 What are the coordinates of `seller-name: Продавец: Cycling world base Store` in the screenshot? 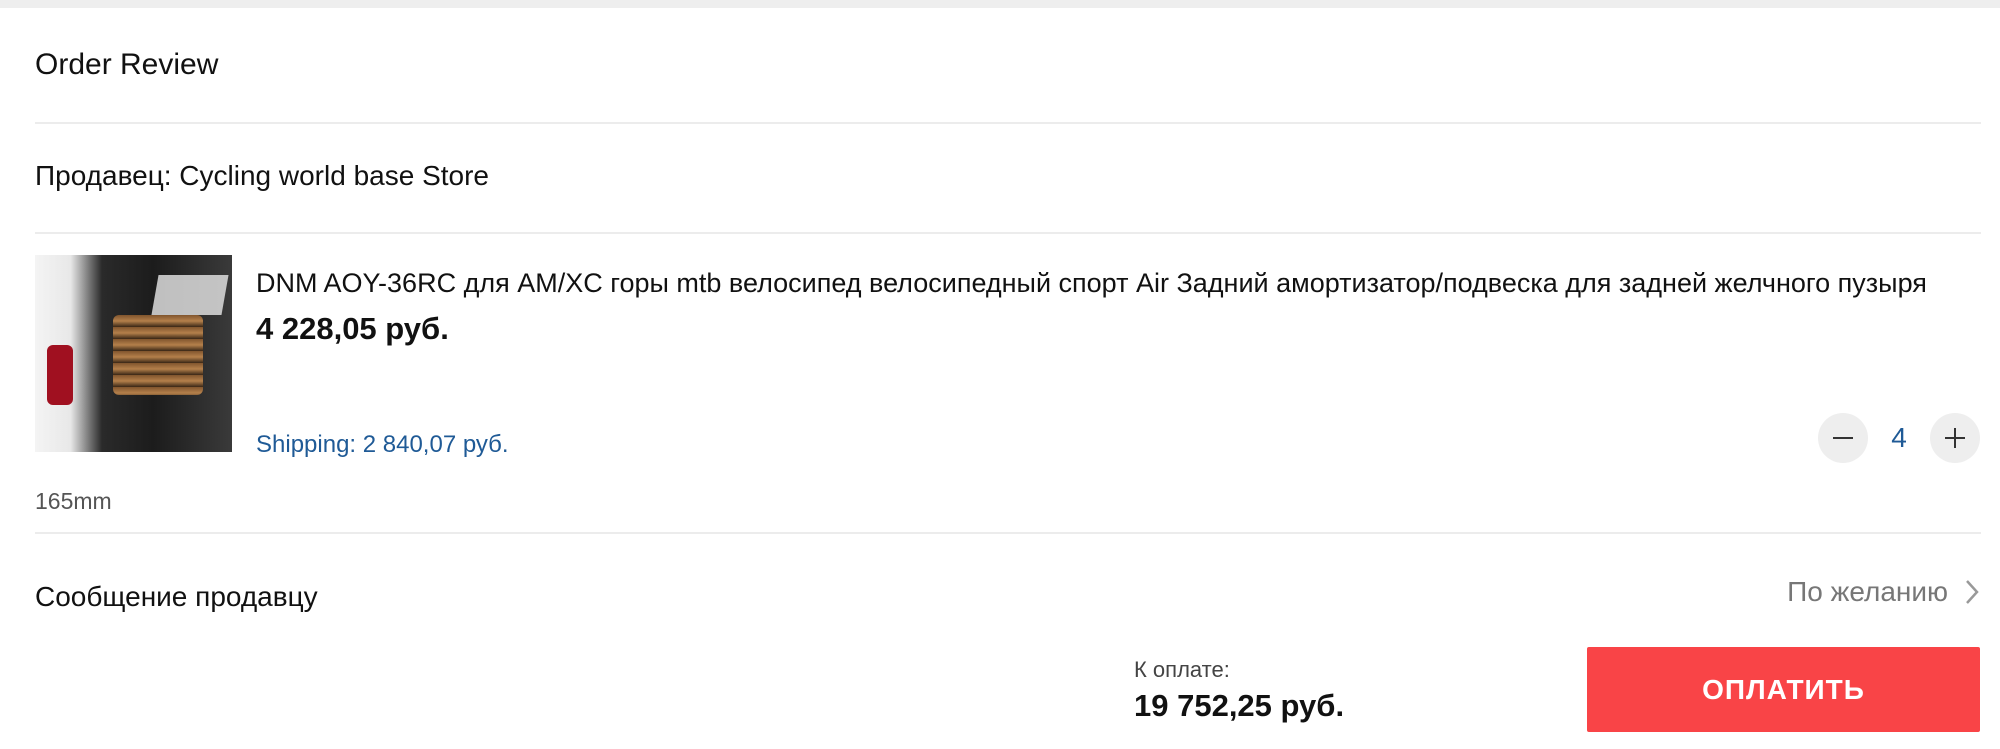 It's located at (262, 175).